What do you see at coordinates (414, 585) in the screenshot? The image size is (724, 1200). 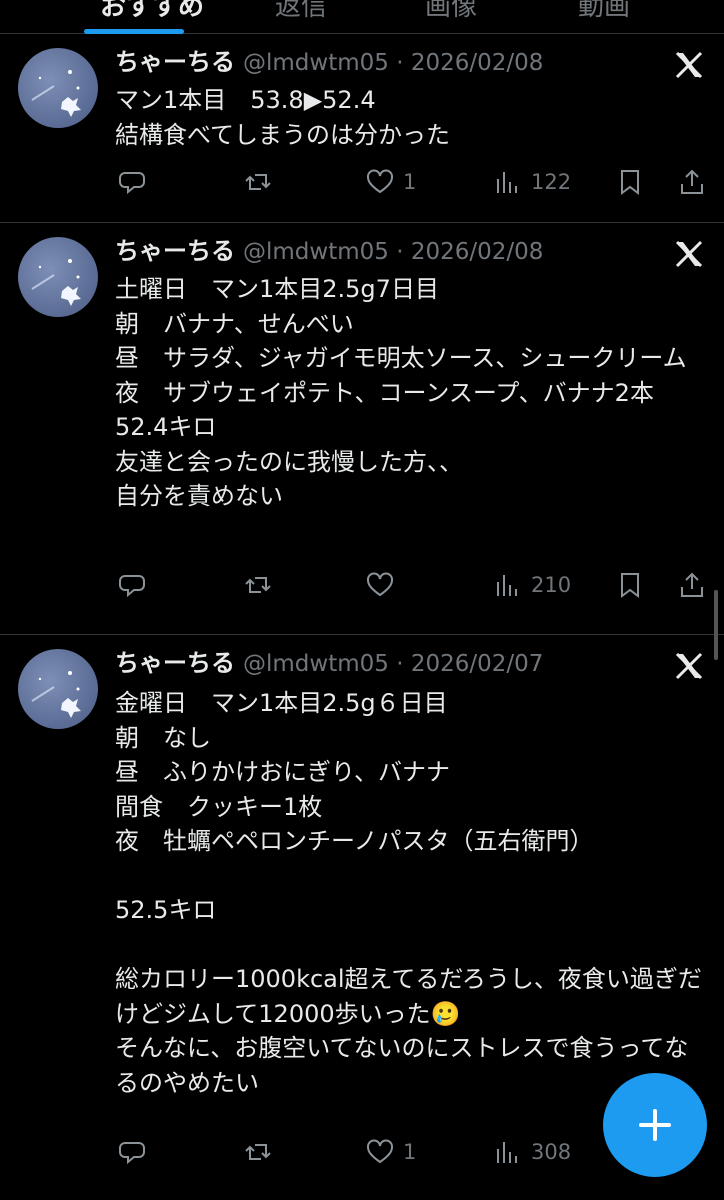 I see `post-actions: 210` at bounding box center [414, 585].